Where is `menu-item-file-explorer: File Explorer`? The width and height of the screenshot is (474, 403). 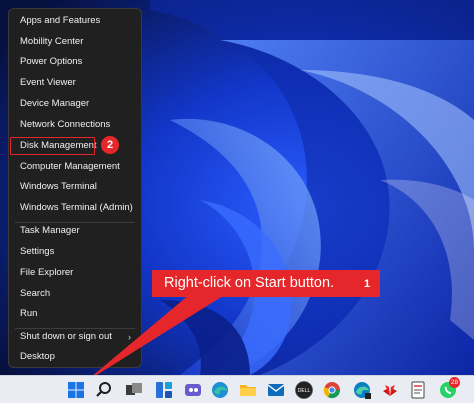 menu-item-file-explorer: File Explorer is located at coordinates (75, 273).